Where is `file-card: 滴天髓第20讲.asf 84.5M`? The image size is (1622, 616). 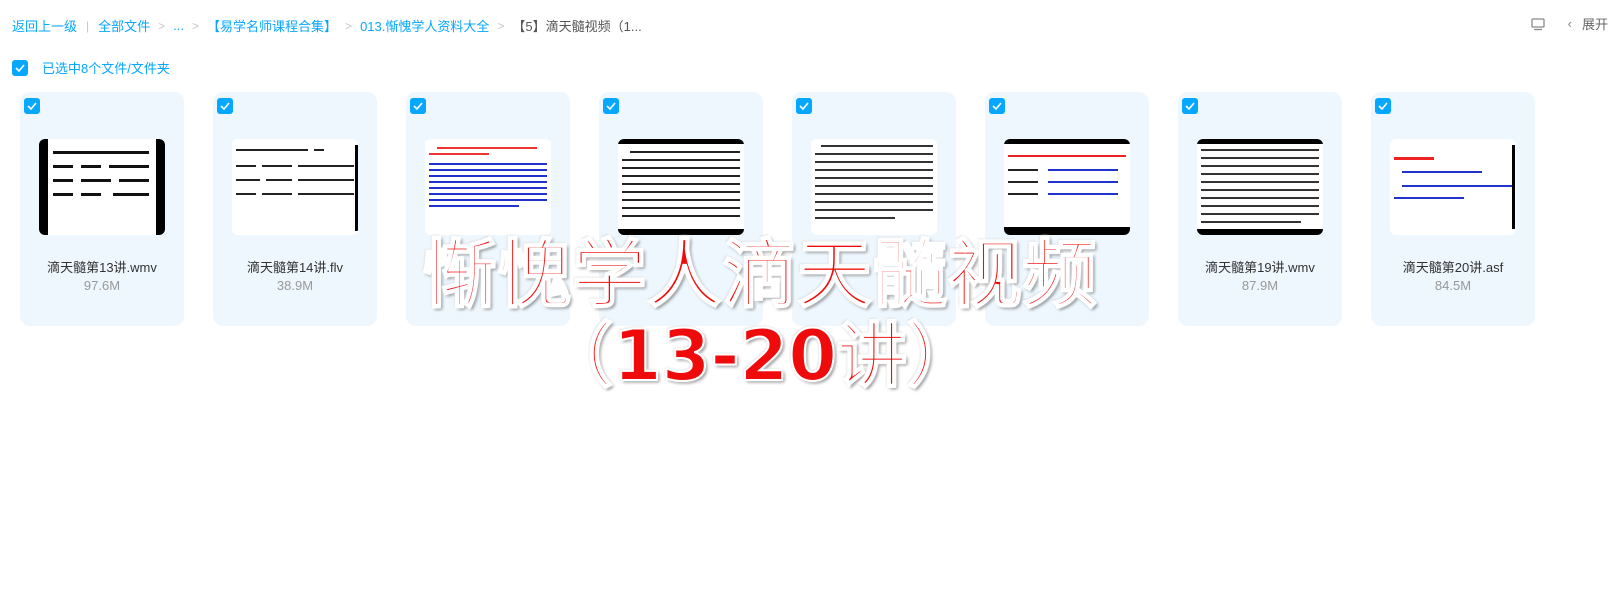
file-card: 滴天髓第20讲.asf 84.5M is located at coordinates (1453, 209).